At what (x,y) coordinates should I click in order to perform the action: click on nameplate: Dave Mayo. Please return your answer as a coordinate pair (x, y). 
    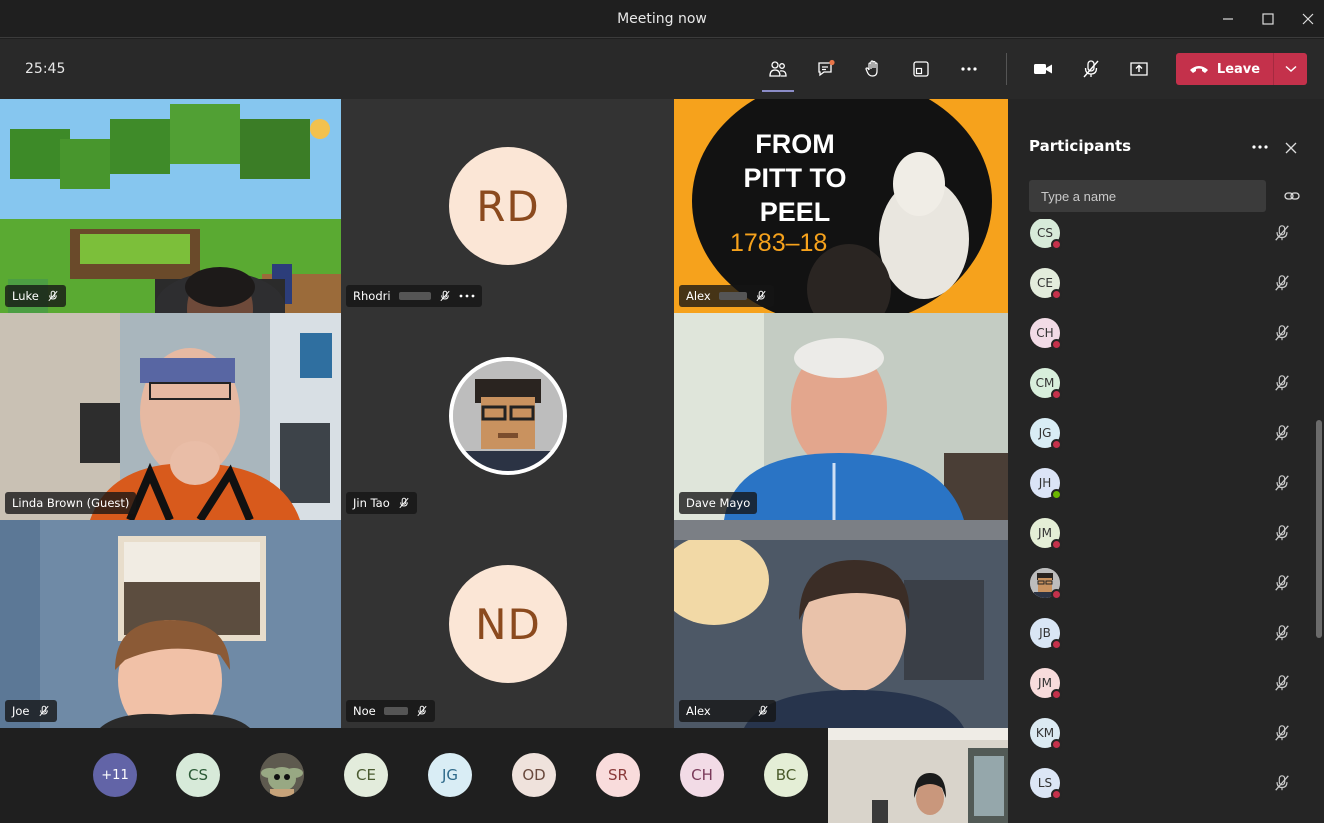
    Looking at the image, I should click on (718, 503).